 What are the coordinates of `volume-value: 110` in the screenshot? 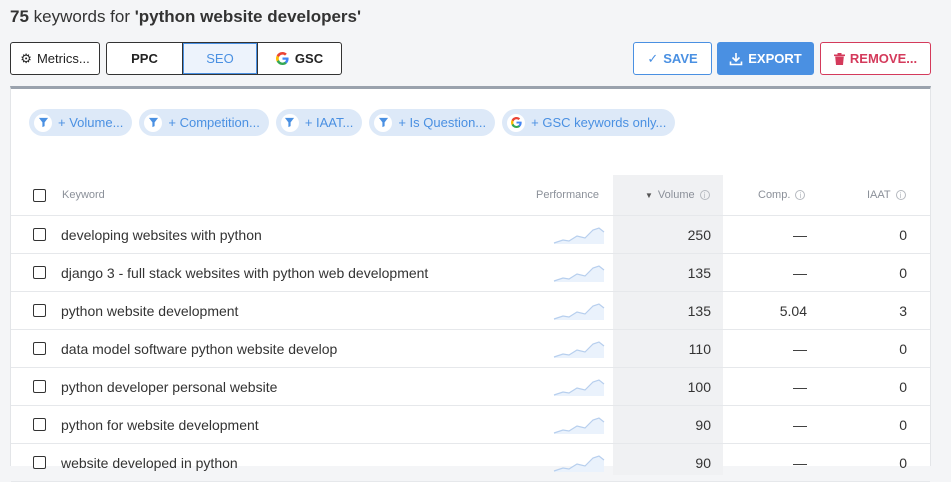 It's located at (699, 348).